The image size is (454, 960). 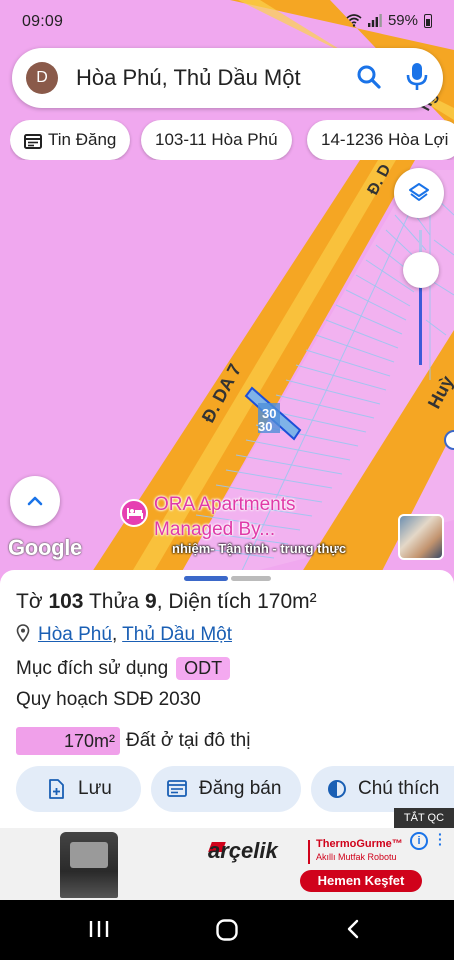 What do you see at coordinates (399, 788) in the screenshot?
I see `legend-label: Chú thích` at bounding box center [399, 788].